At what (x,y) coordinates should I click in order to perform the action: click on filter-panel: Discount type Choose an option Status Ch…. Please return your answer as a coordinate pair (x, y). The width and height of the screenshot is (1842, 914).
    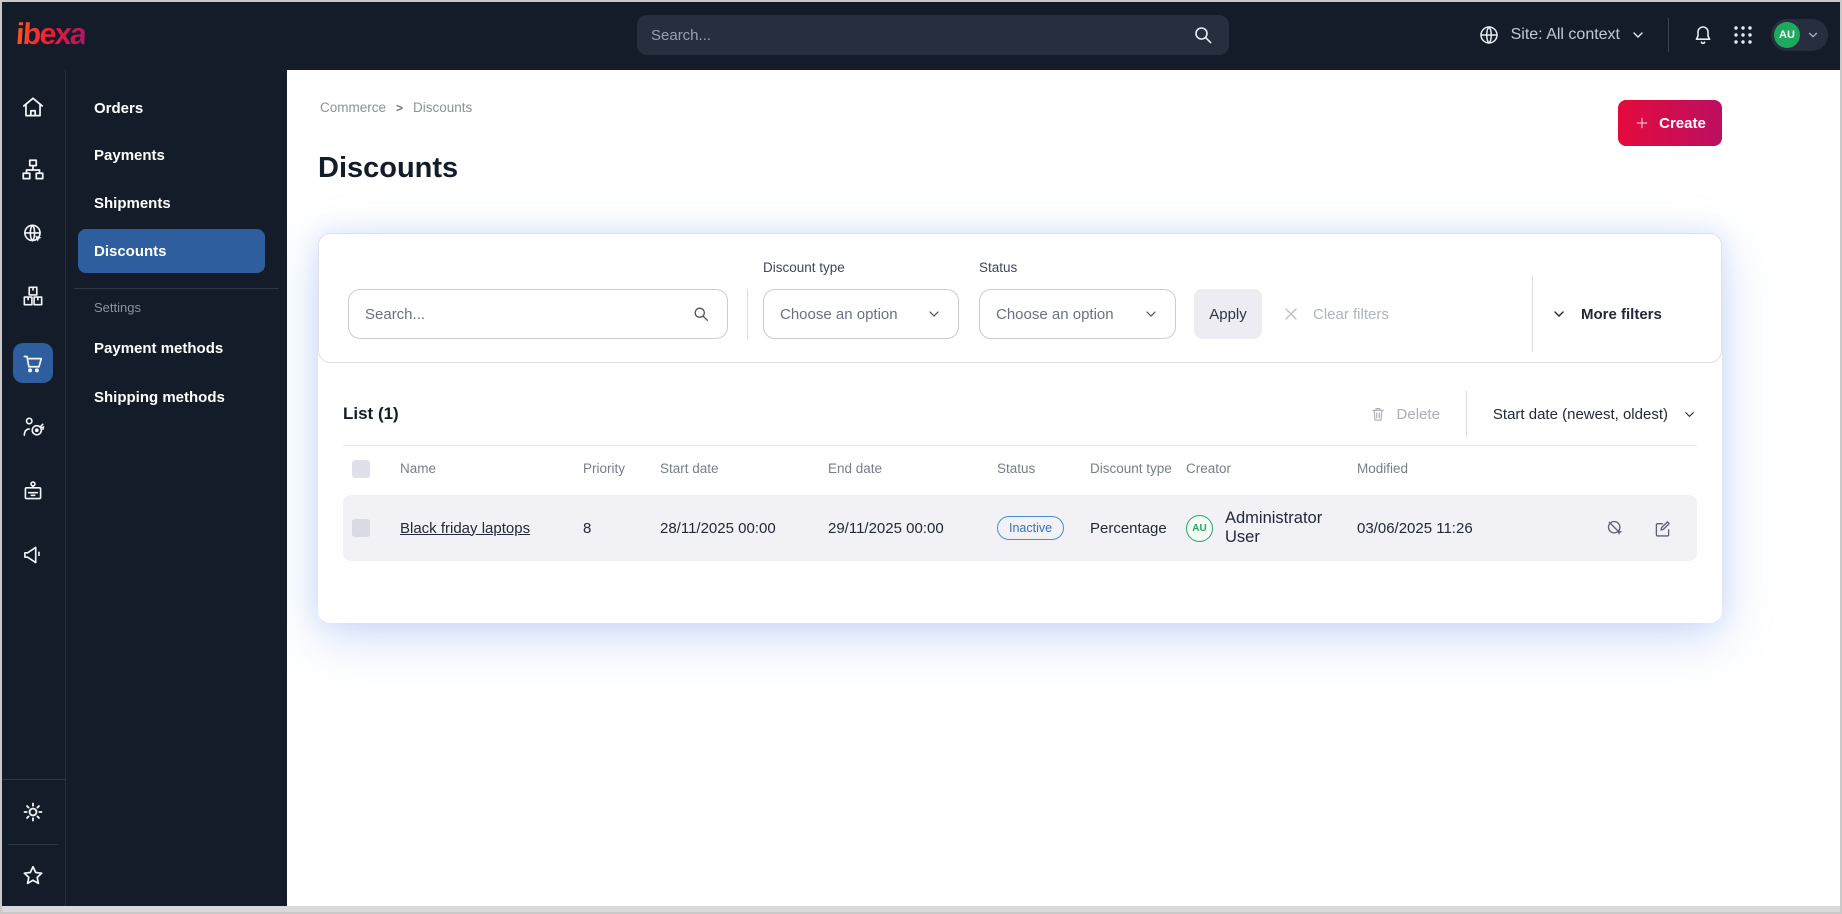
    Looking at the image, I should click on (1020, 298).